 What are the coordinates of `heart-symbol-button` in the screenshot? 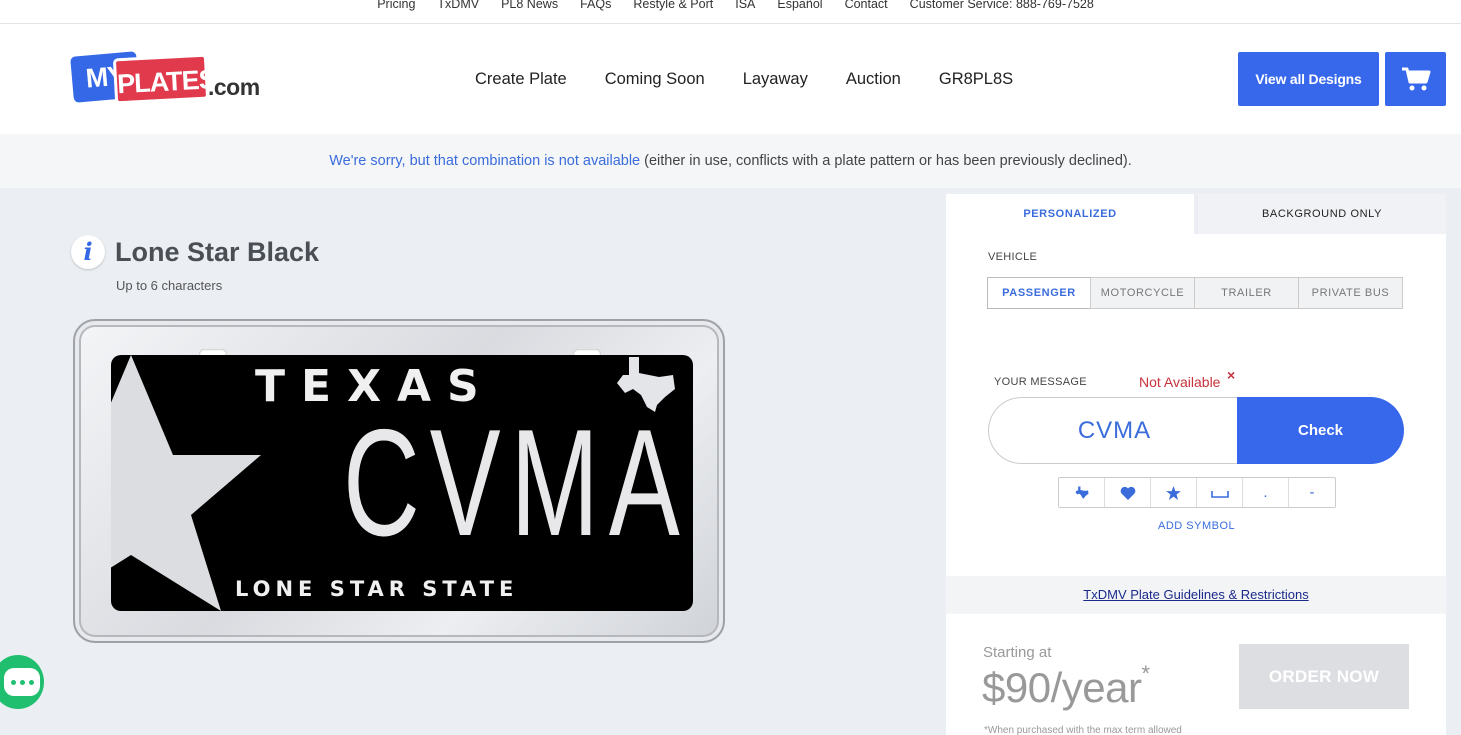 It's located at (1128, 492).